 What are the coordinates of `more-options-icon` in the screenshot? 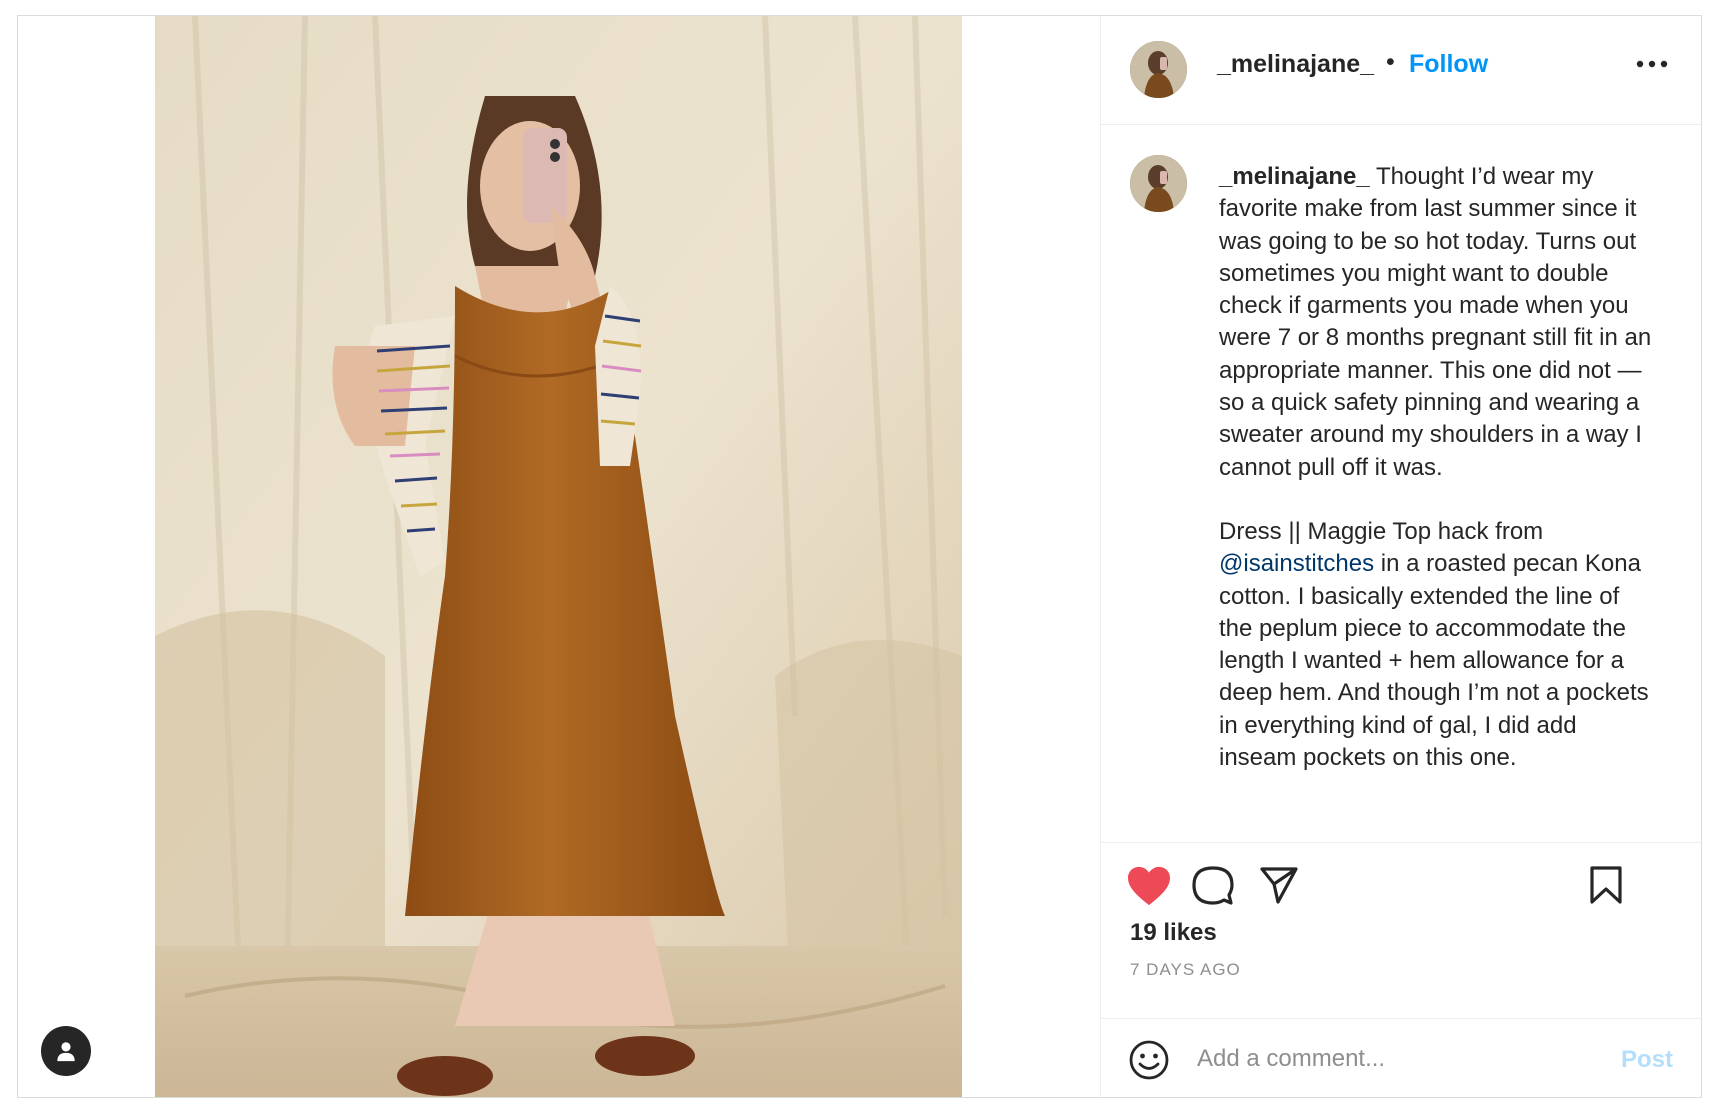 It's located at (1652, 64).